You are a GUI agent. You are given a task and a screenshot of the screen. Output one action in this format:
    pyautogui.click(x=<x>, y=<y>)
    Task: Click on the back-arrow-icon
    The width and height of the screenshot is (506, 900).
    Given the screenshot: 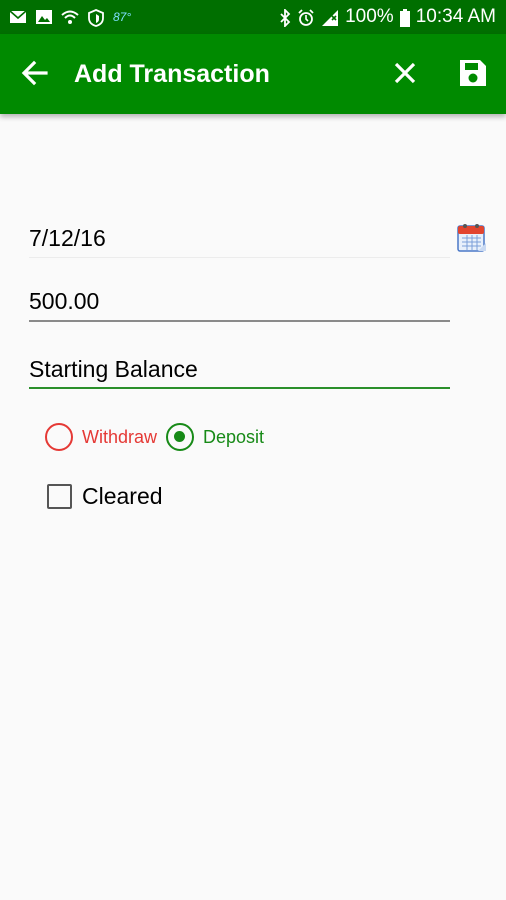 What is the action you would take?
    pyautogui.click(x=34, y=73)
    